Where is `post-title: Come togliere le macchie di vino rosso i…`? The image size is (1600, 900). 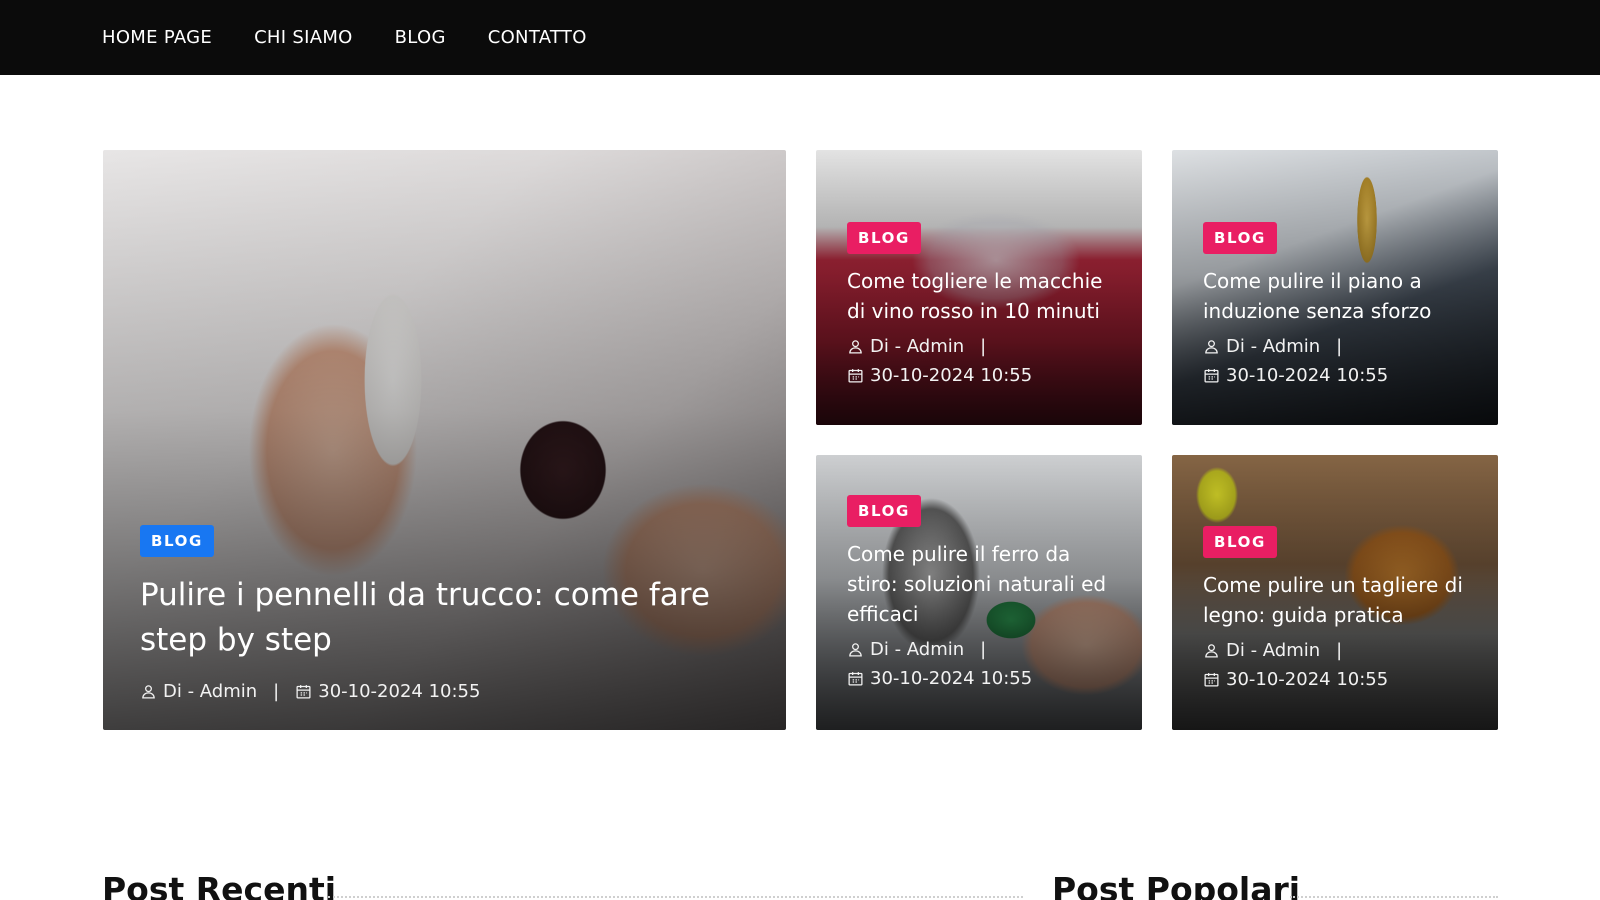
post-title: Come togliere le macchie di vino rosso i… is located at coordinates (982, 296).